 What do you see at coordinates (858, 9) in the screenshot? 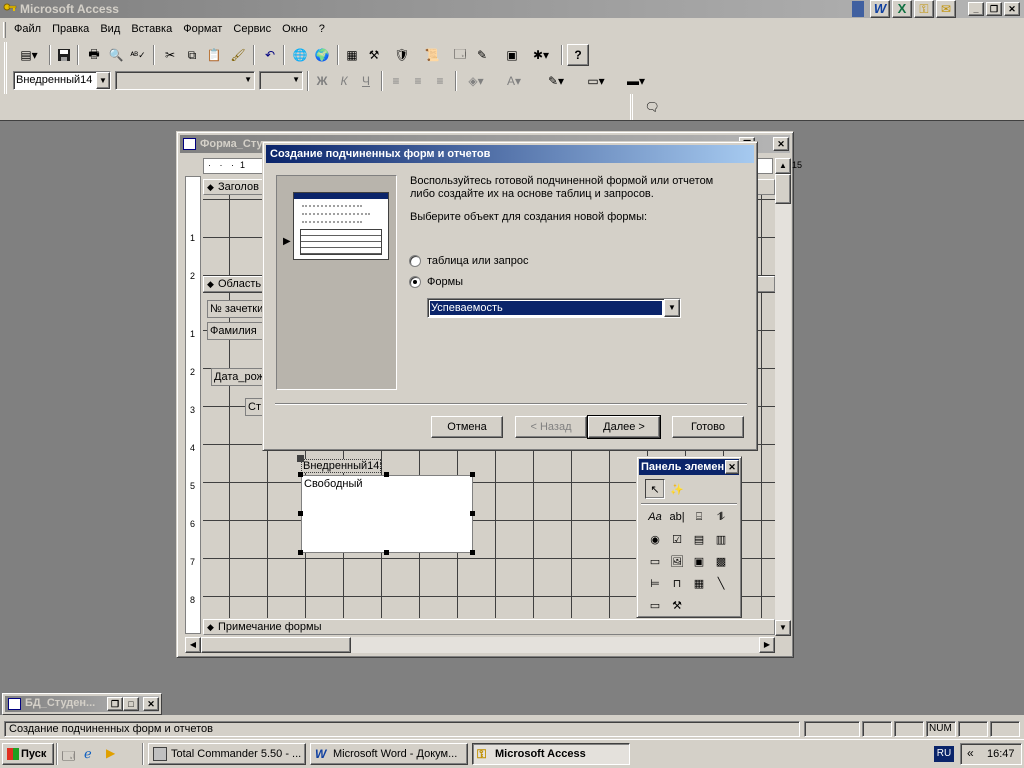
I see `office-bar-icon` at bounding box center [858, 9].